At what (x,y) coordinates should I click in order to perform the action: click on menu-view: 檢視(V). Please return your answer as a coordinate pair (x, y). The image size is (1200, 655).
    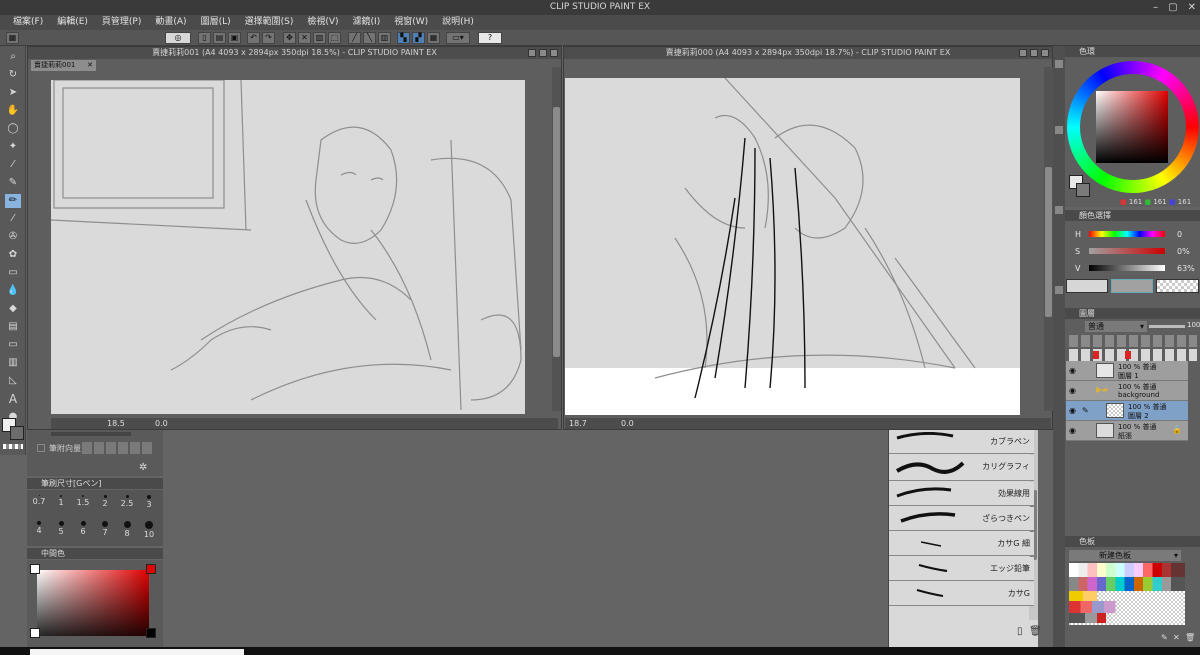
    Looking at the image, I should click on (322, 22).